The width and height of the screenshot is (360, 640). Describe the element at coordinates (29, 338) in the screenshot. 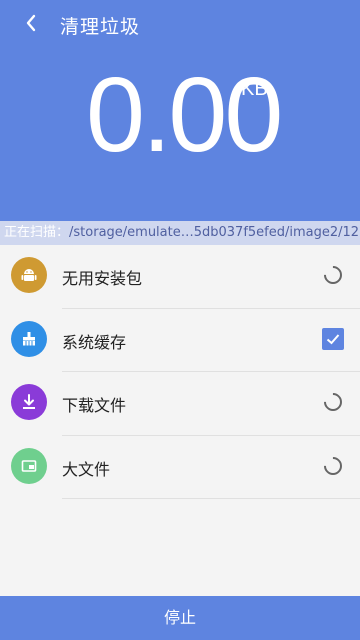

I see `broom-icon` at that location.